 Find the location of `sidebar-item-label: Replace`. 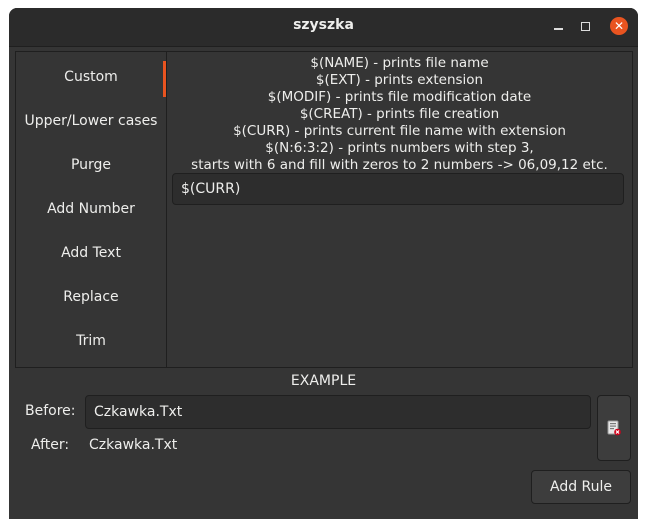

sidebar-item-label: Replace is located at coordinates (91, 297).